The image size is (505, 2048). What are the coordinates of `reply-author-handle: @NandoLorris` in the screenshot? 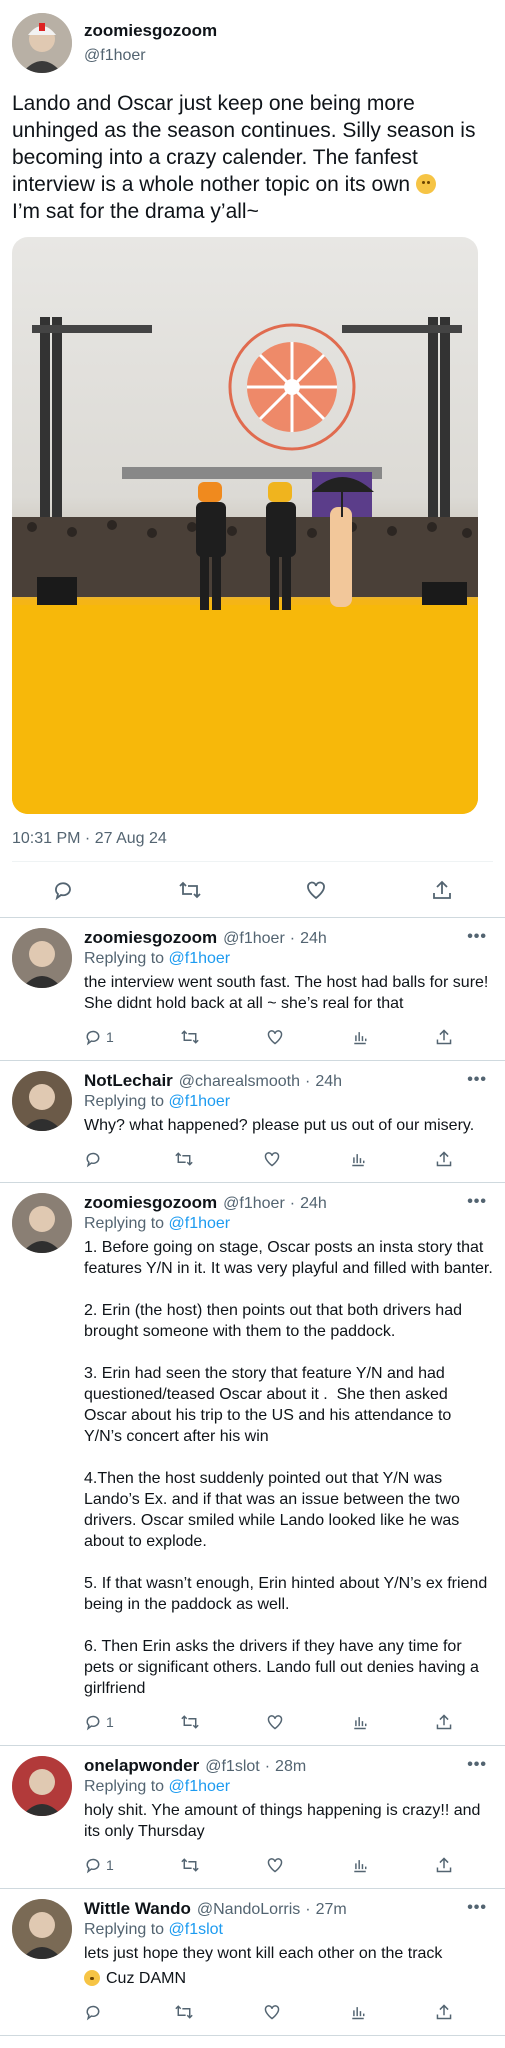 It's located at (248, 1910).